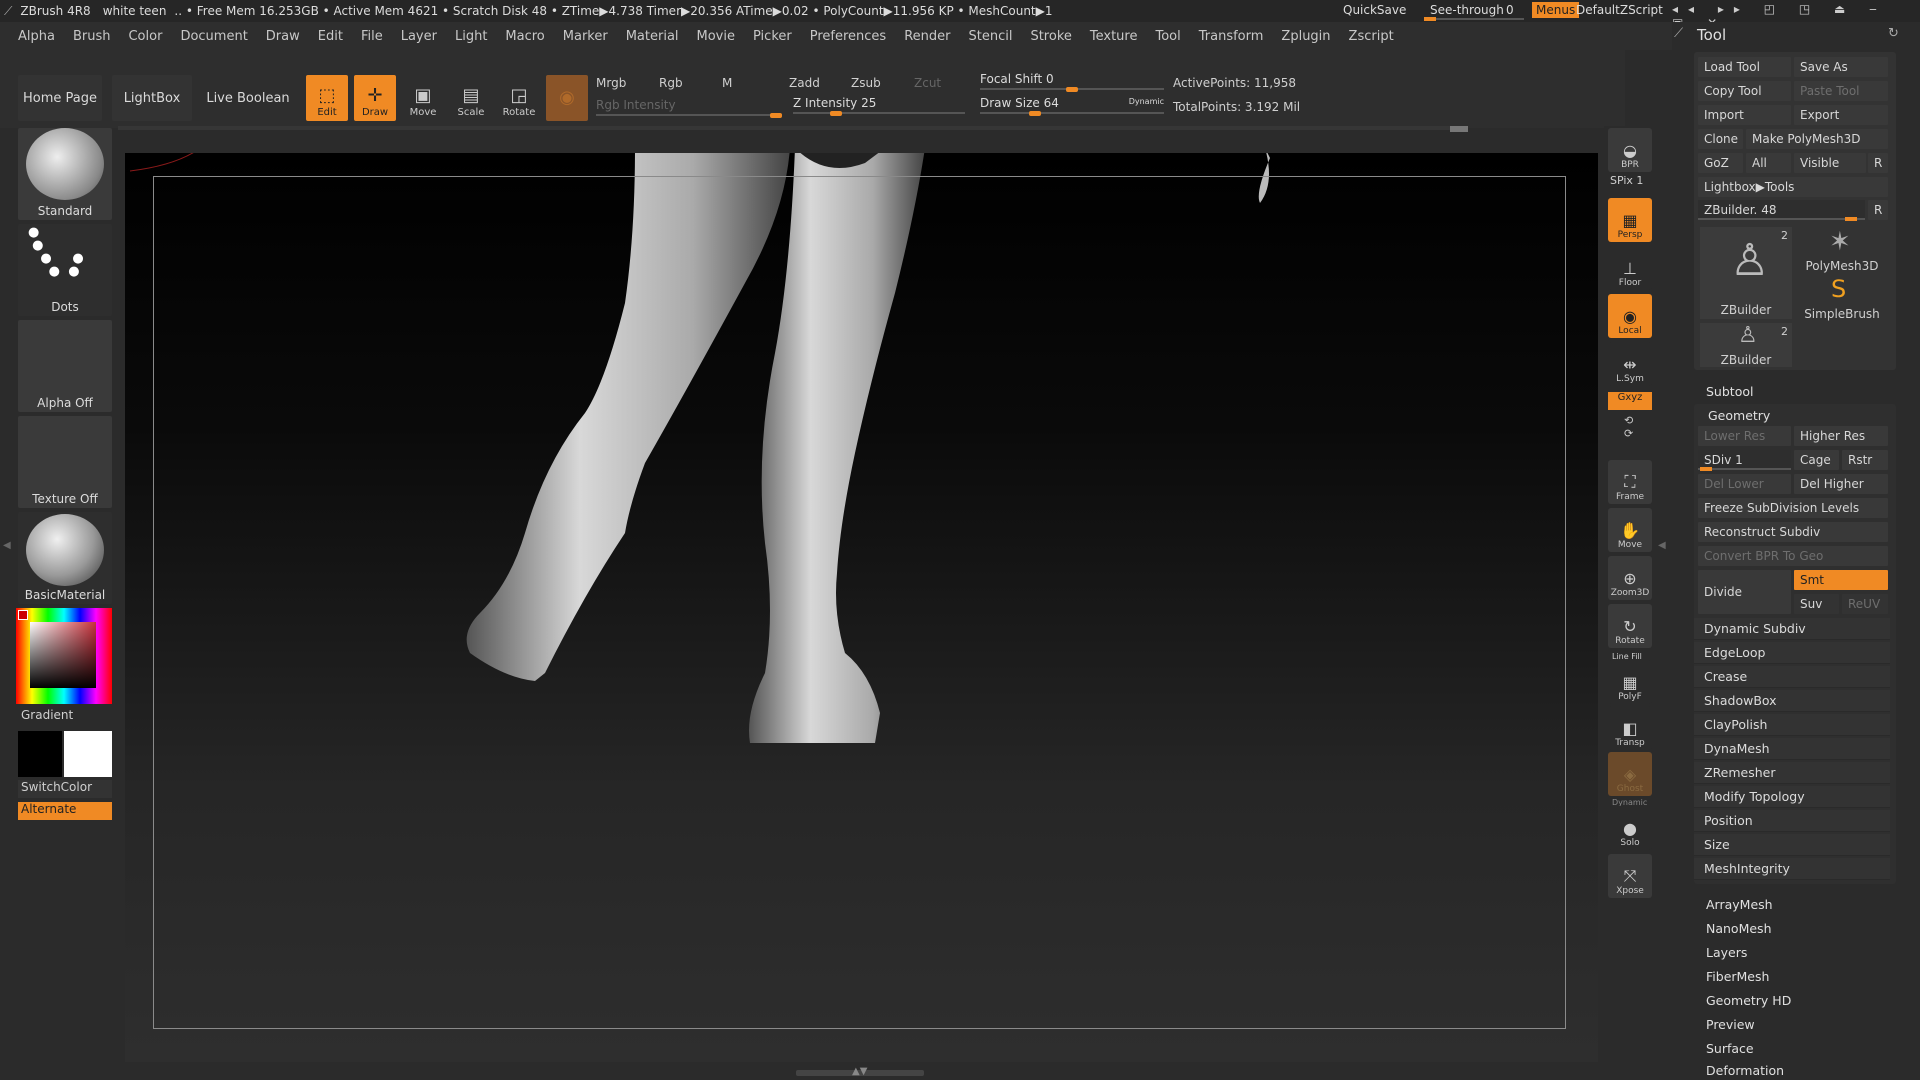 This screenshot has width=1920, height=1080. What do you see at coordinates (1630, 530) in the screenshot?
I see `move-view-button: ✋ Move` at bounding box center [1630, 530].